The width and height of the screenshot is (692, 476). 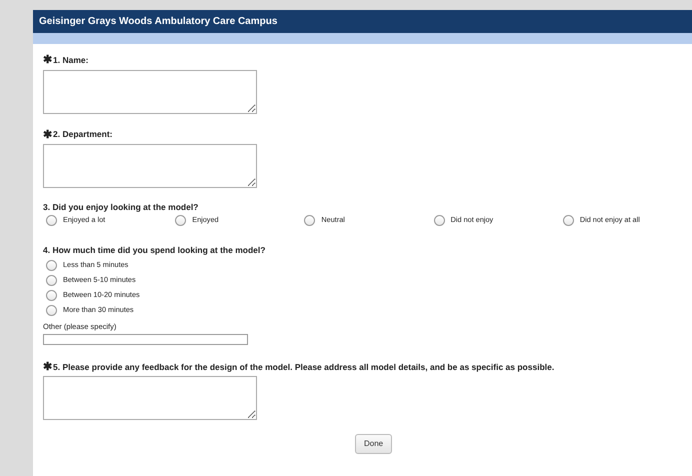 I want to click on question-label: 2. Department:, so click(x=83, y=135).